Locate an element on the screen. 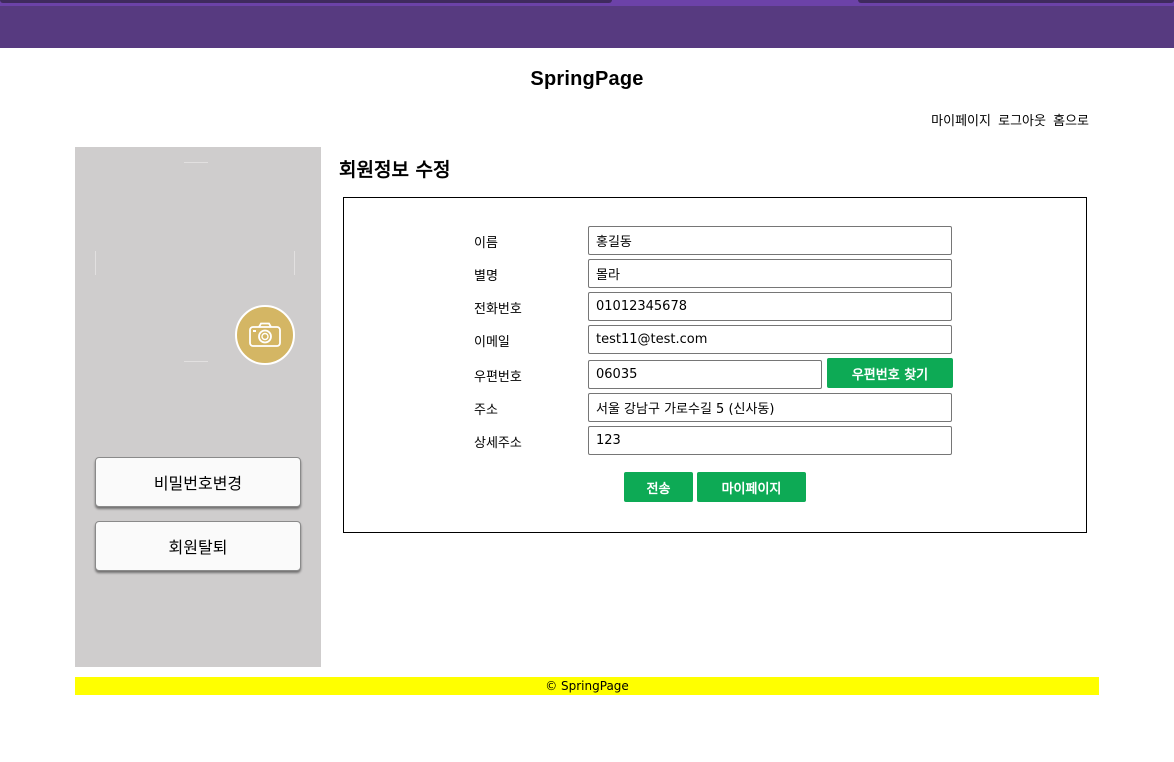 The height and width of the screenshot is (762, 1174). page-title: 회원정보 수정 is located at coordinates (395, 170).